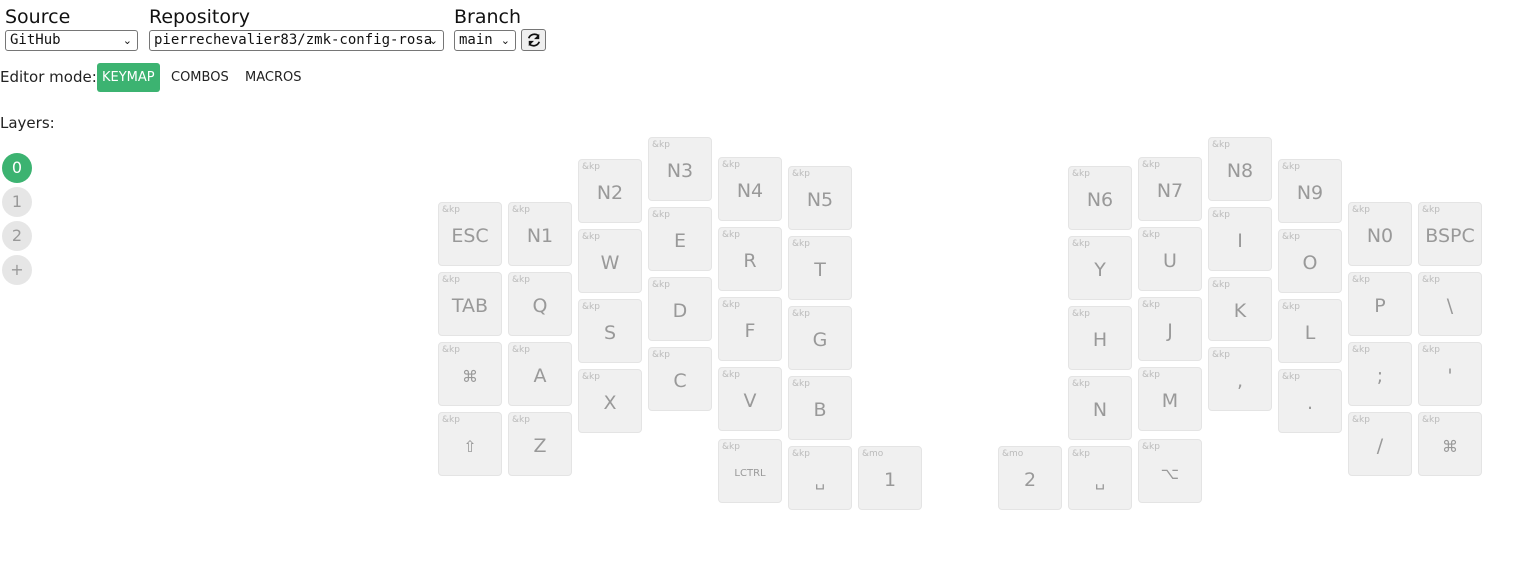 This screenshot has height=564, width=1528. What do you see at coordinates (750, 471) in the screenshot?
I see `key-48: &kp LCTRL` at bounding box center [750, 471].